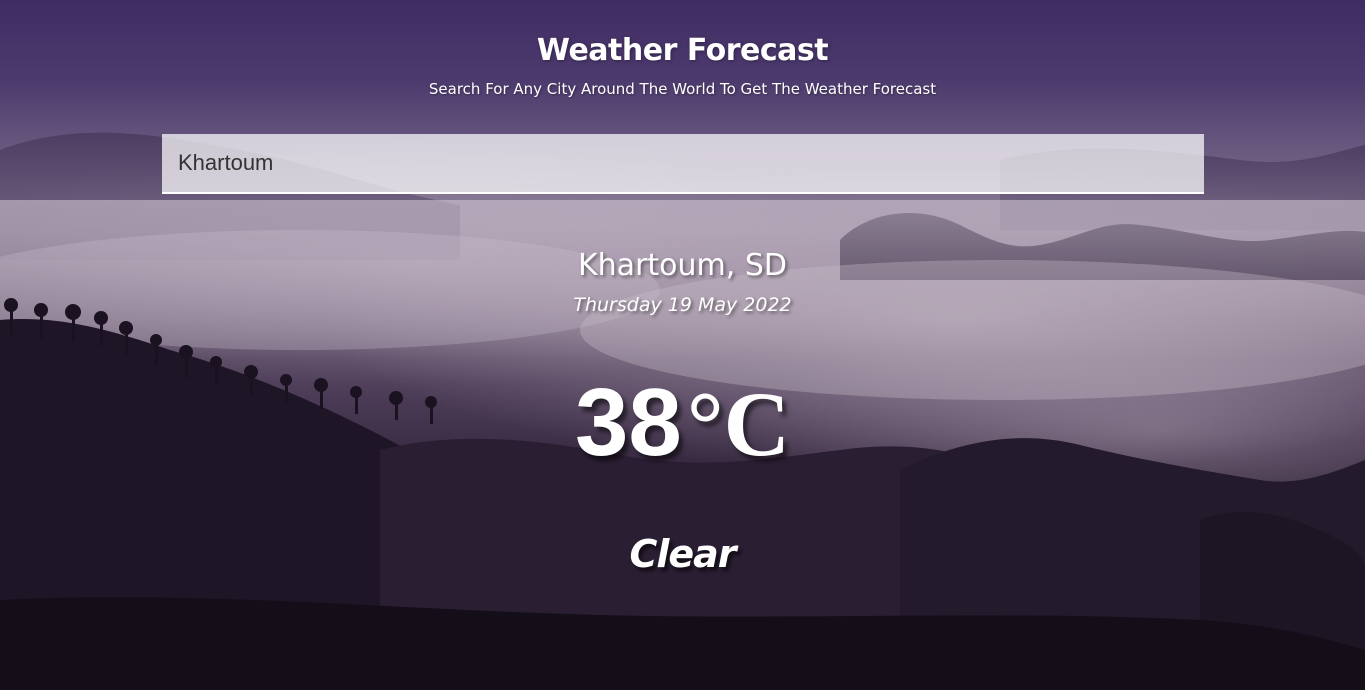 Image resolution: width=1365 pixels, height=690 pixels. Describe the element at coordinates (682, 50) in the screenshot. I see `page-title: Weather Forecast` at that location.